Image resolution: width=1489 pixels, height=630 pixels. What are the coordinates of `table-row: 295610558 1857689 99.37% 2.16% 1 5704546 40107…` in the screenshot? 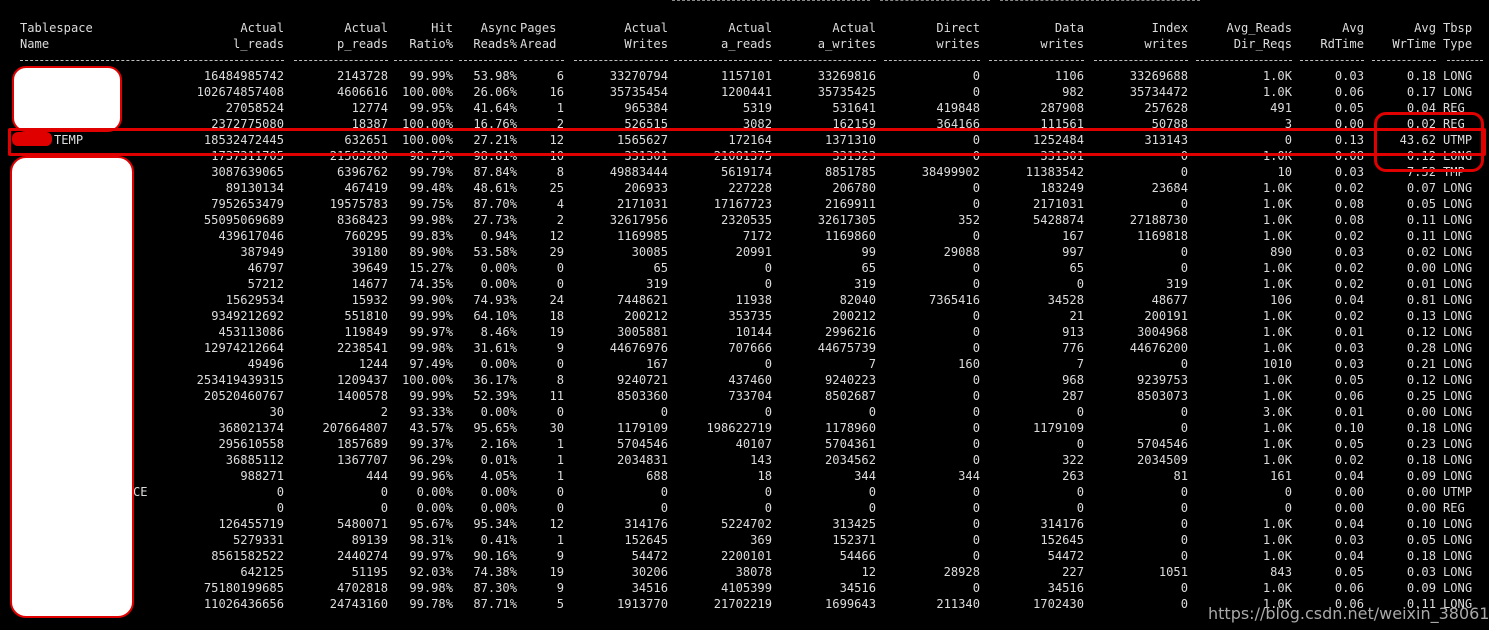 It's located at (744, 444).